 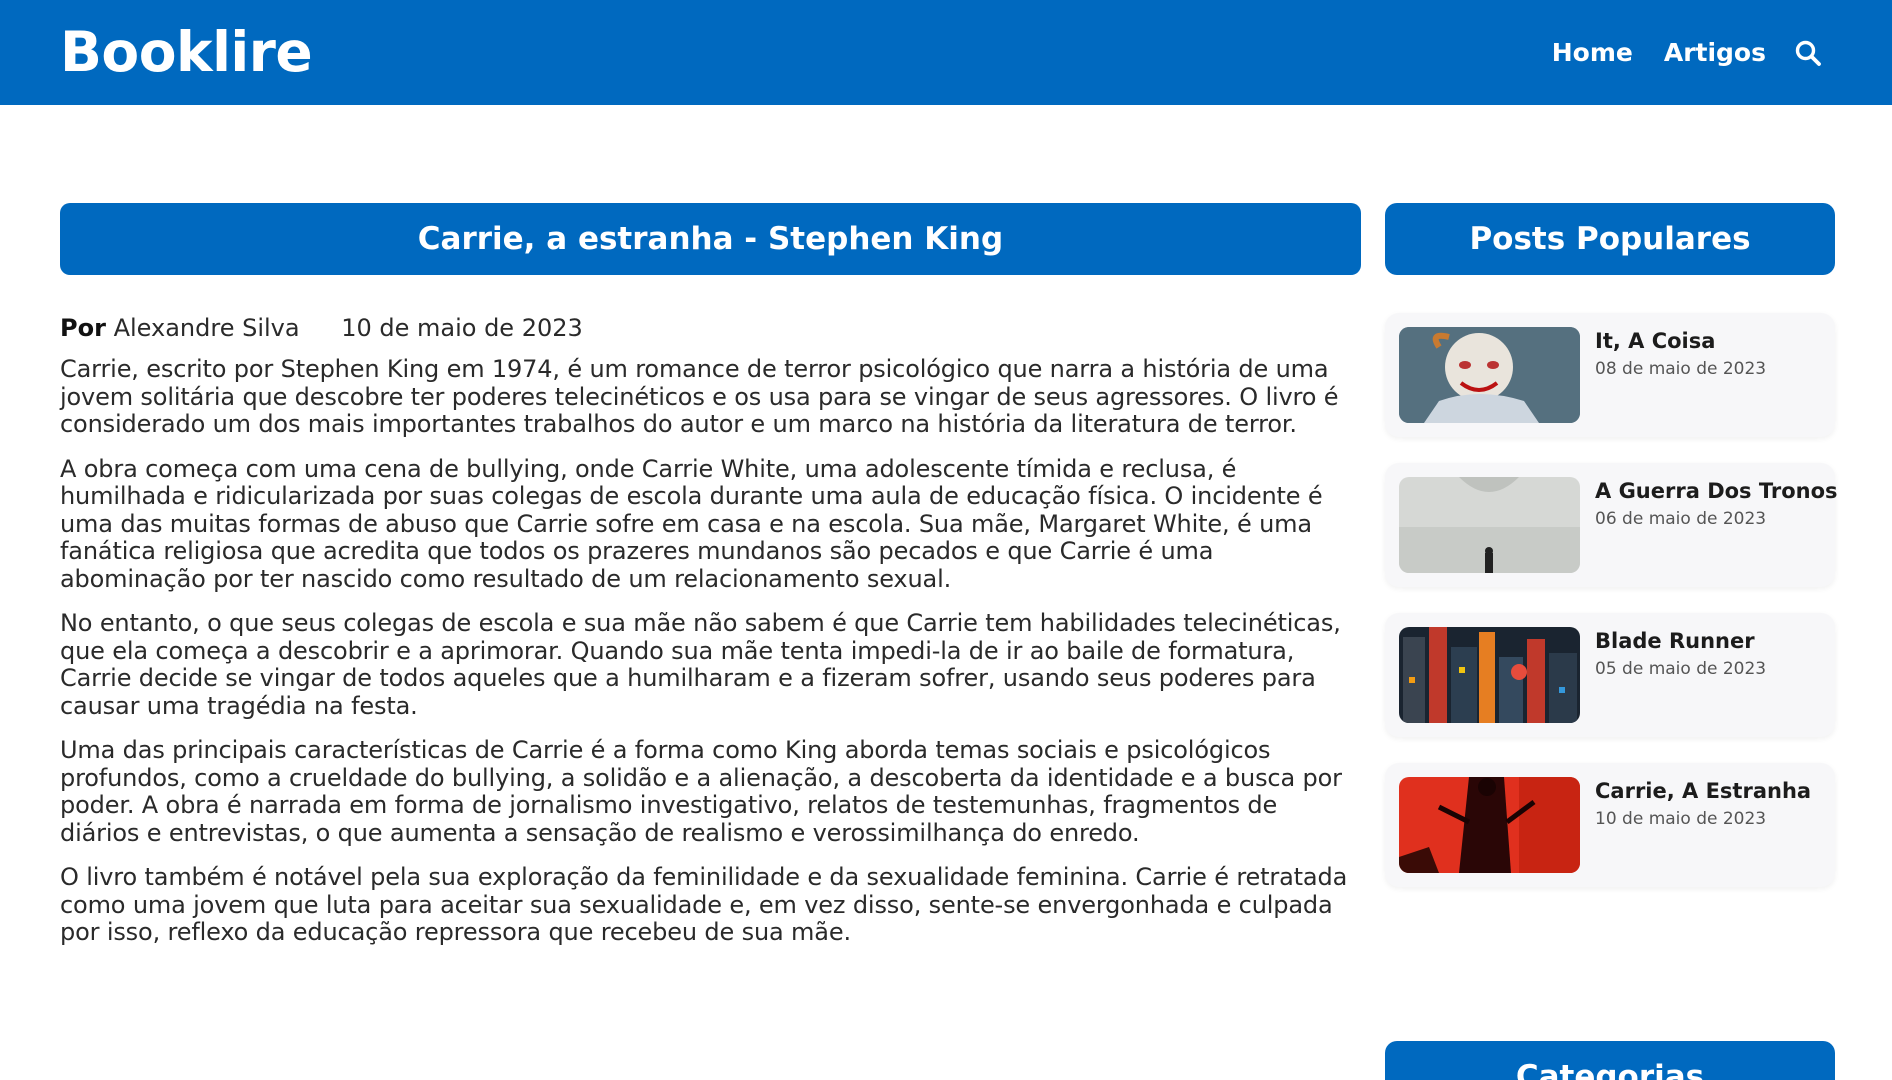 What do you see at coordinates (1592, 53) in the screenshot?
I see `nav-home-link: Home` at bounding box center [1592, 53].